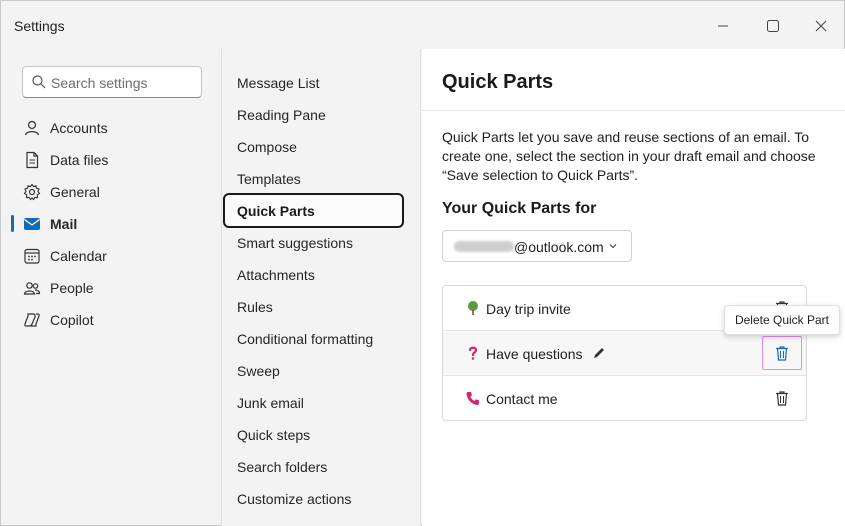 Image resolution: width=845 pixels, height=526 pixels. I want to click on pencil-icon, so click(599, 353).